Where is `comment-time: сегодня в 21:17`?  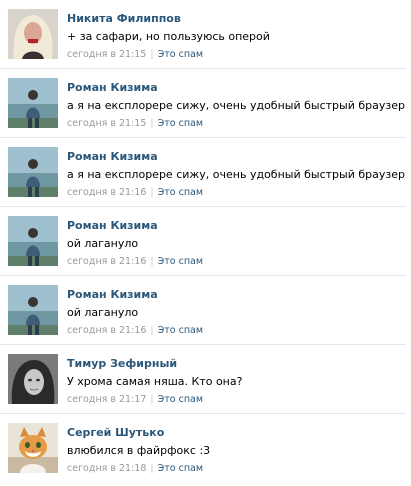
comment-time: сегодня в 21:17 is located at coordinates (106, 399).